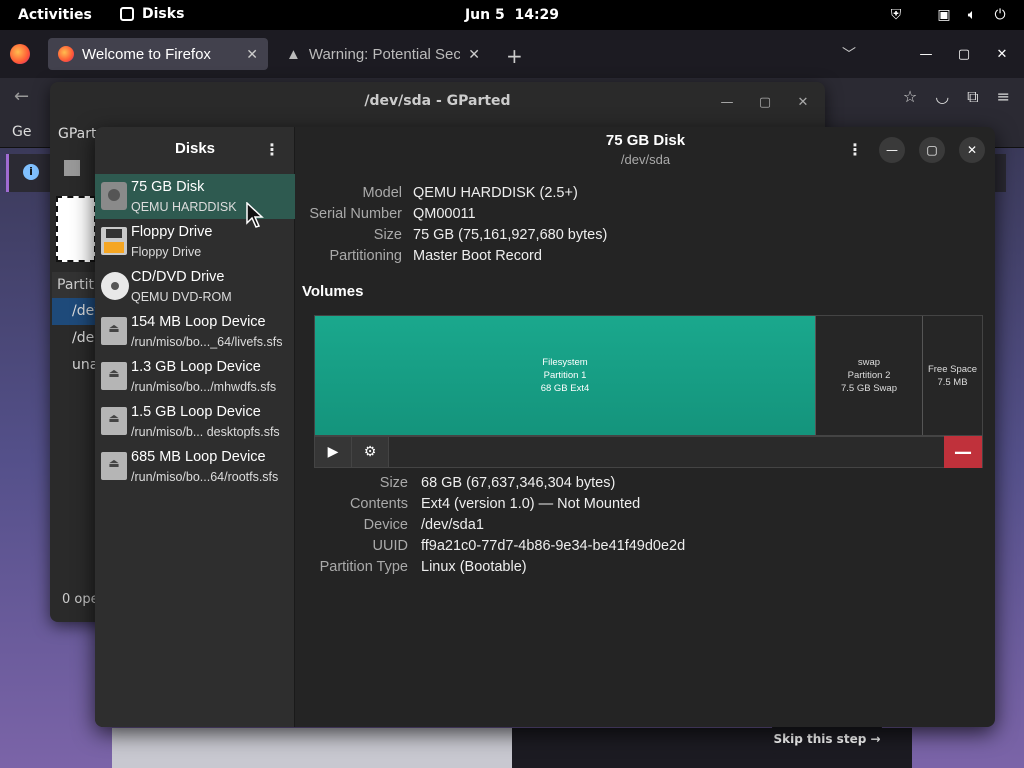  Describe the element at coordinates (166, 252) in the screenshot. I see `drive-subtitle: Floppy Drive` at that location.